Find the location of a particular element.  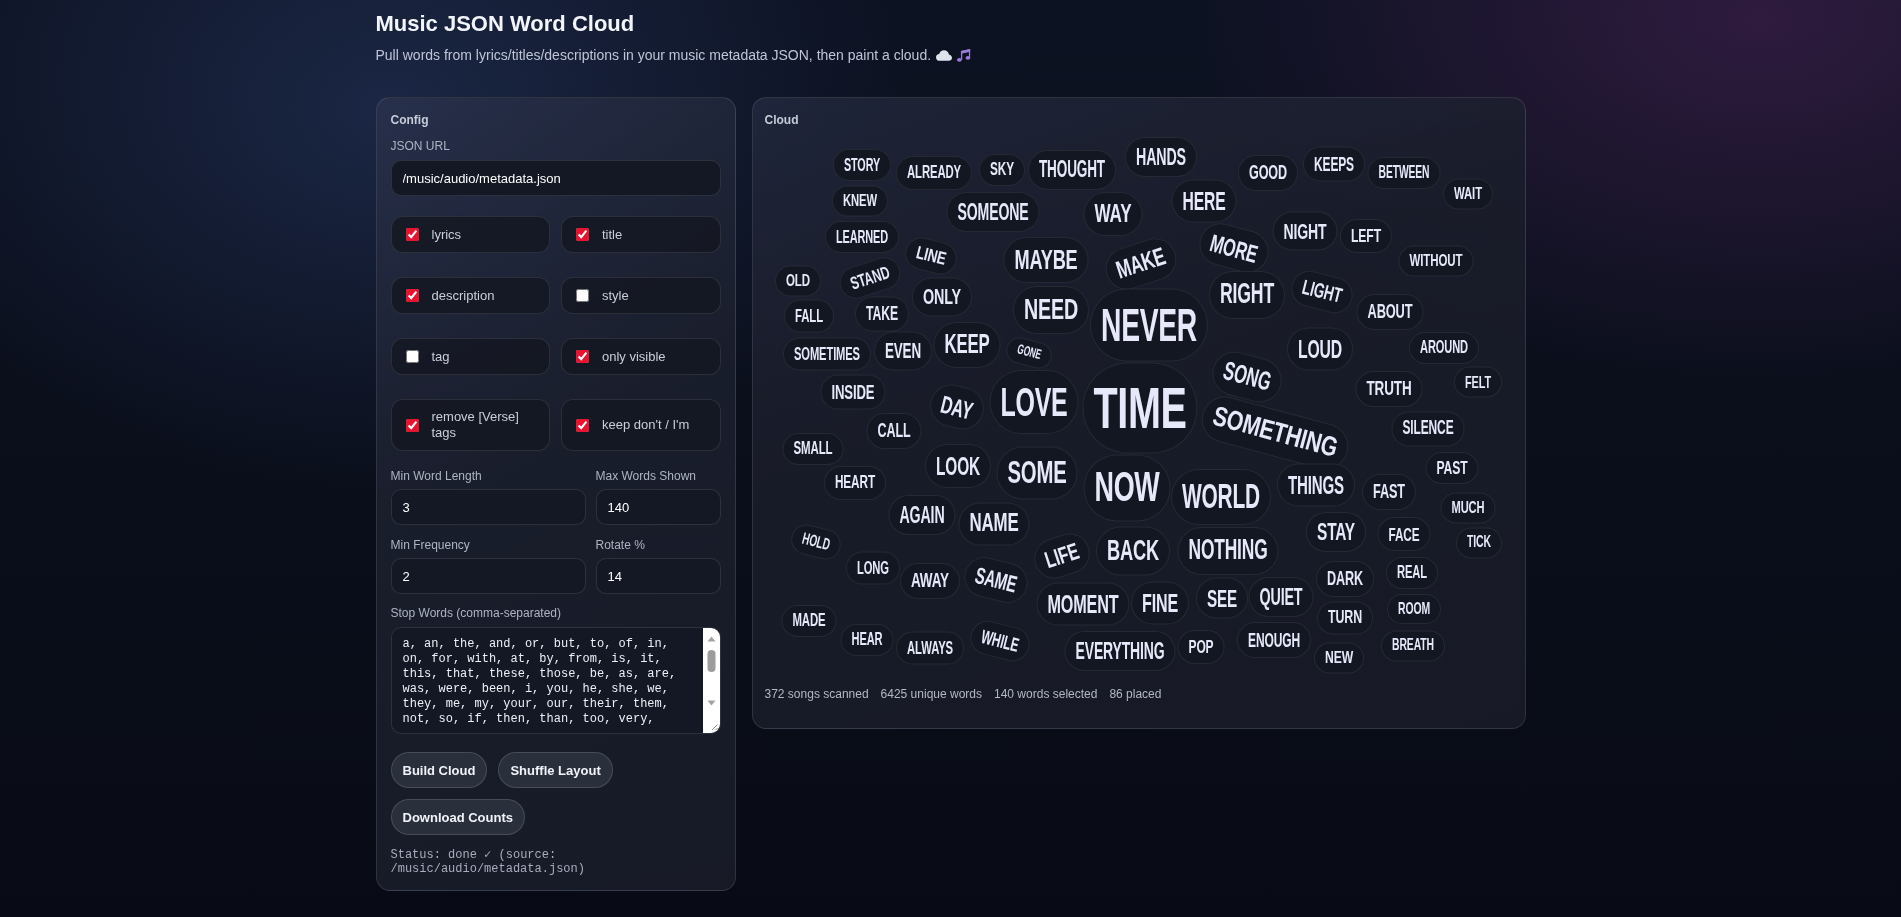

field-label: Max Words Shown is located at coordinates (646, 476).